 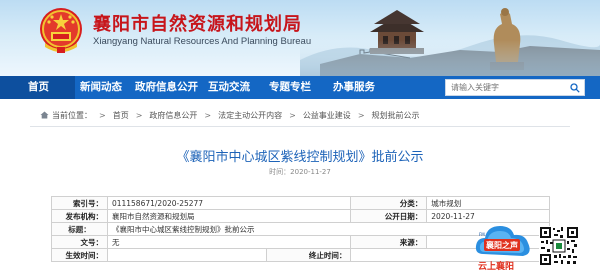 What do you see at coordinates (101, 87) in the screenshot?
I see `nav-news: 新闻动态` at bounding box center [101, 87].